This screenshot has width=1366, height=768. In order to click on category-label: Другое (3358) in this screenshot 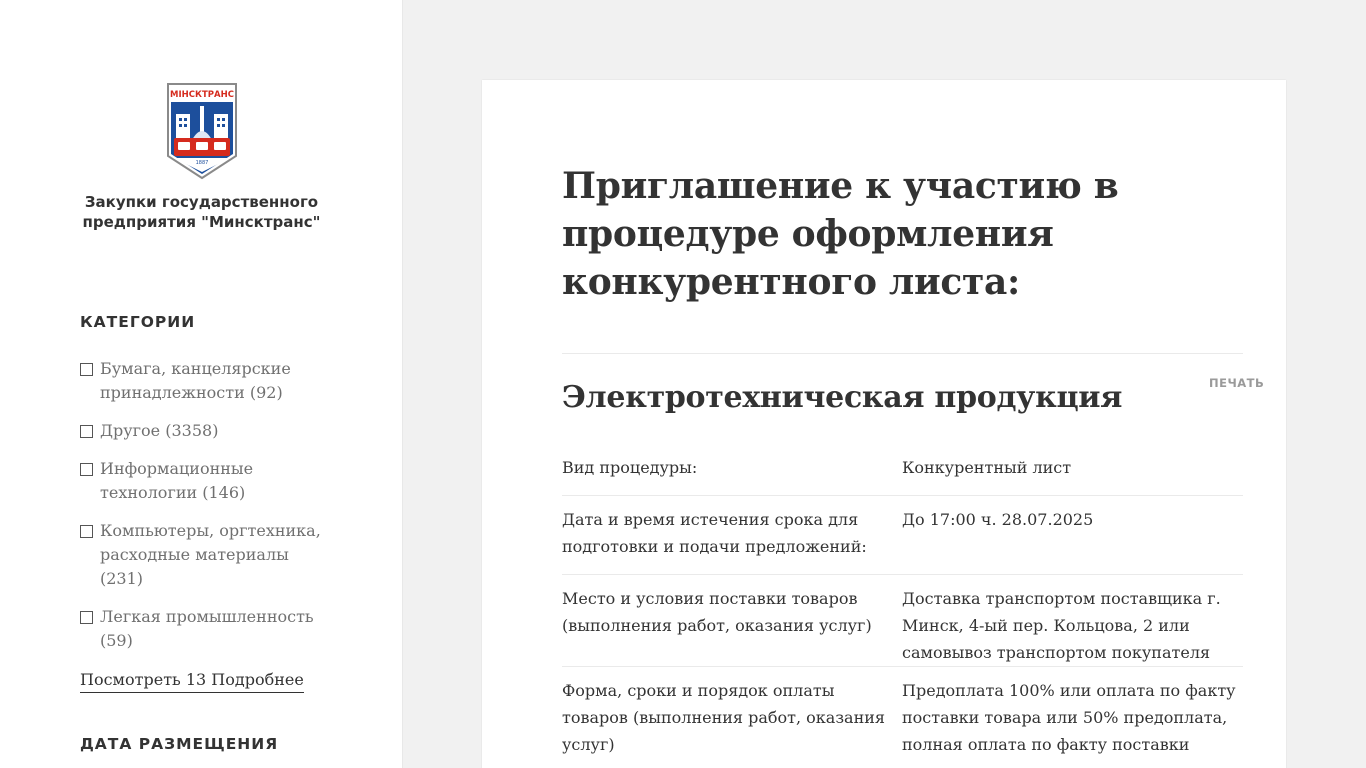, I will do `click(159, 430)`.